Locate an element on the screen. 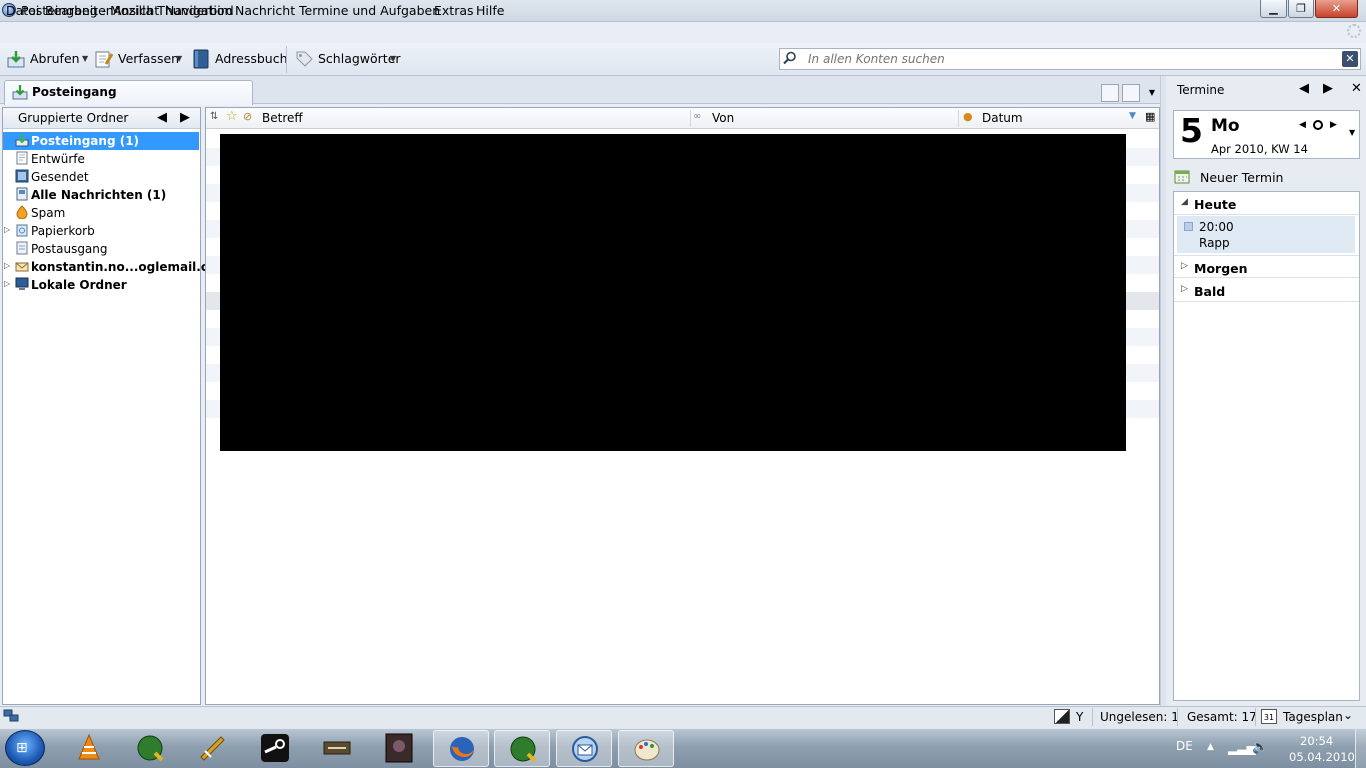  clock-time: 20:54 is located at coordinates (1316, 741).